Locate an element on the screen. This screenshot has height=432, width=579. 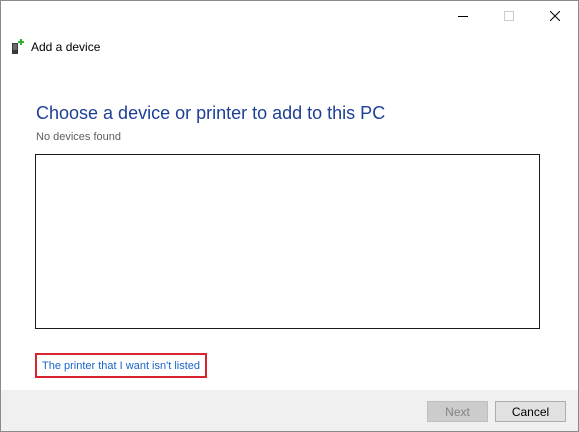
printer-not-listed-link: The printer that I want isn't listed is located at coordinates (121, 365).